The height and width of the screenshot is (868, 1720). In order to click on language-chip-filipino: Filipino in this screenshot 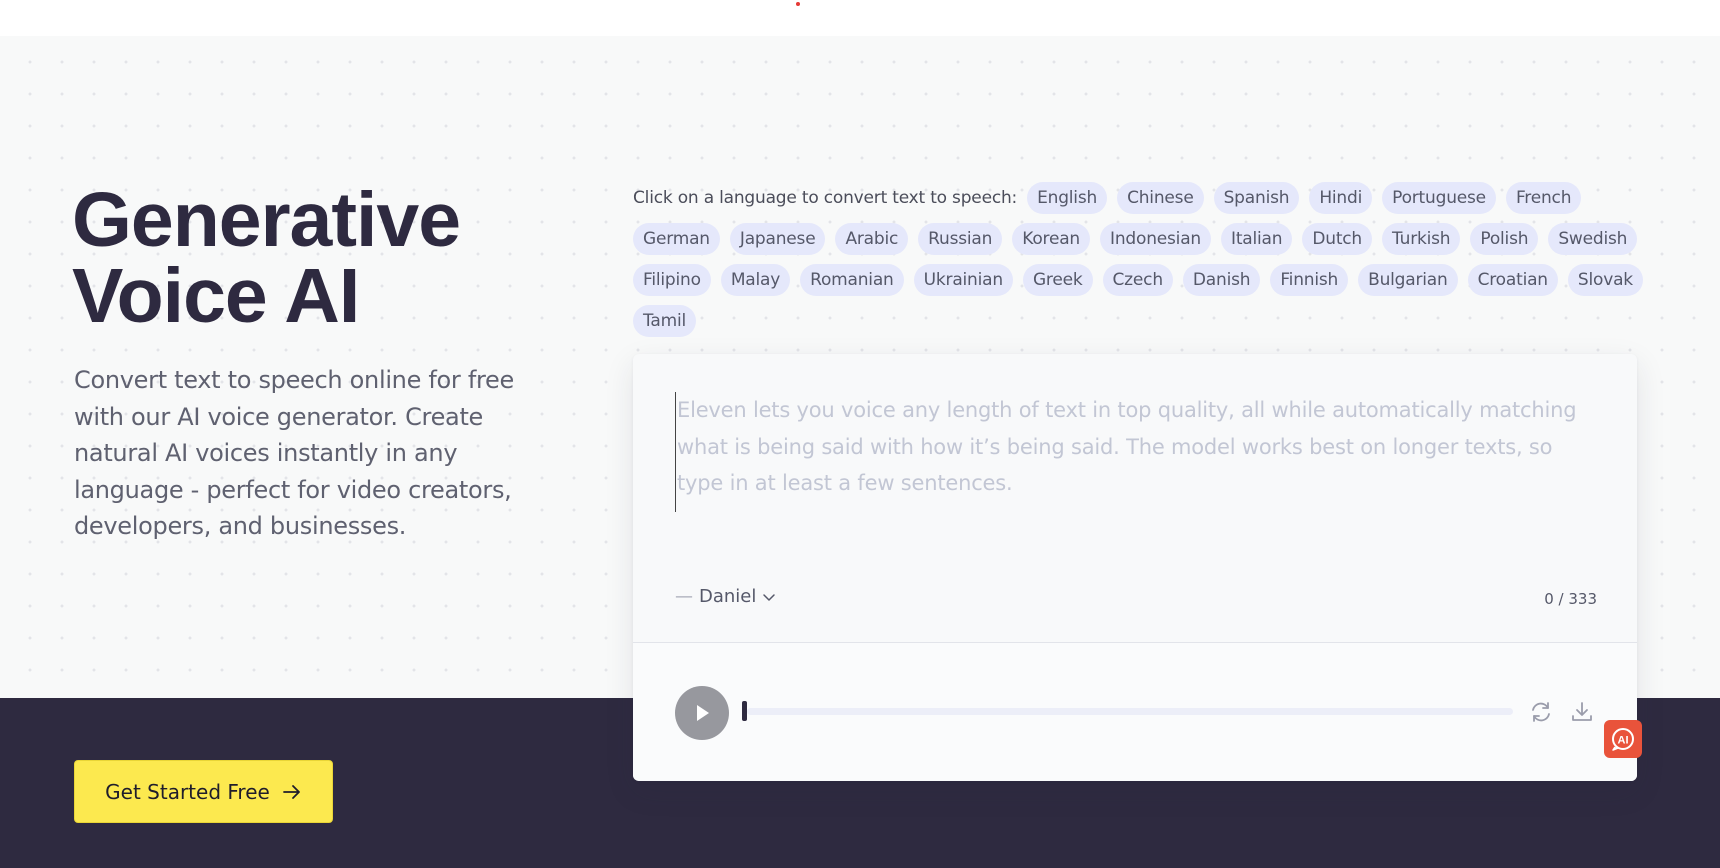, I will do `click(672, 280)`.